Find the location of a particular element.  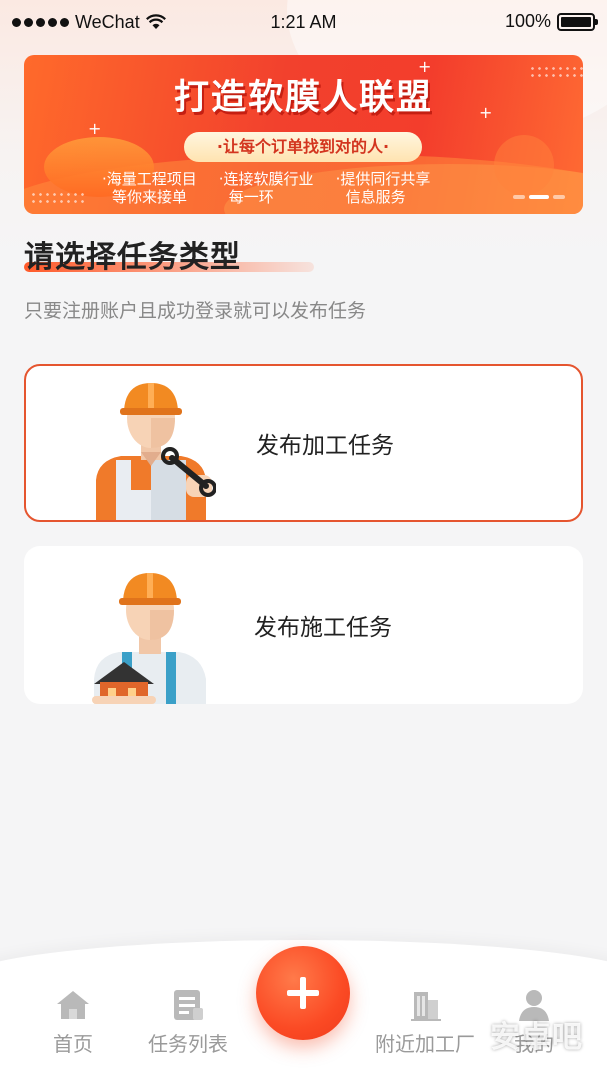

nav-item-task-list: 任务列表 is located at coordinates (188, 1021).